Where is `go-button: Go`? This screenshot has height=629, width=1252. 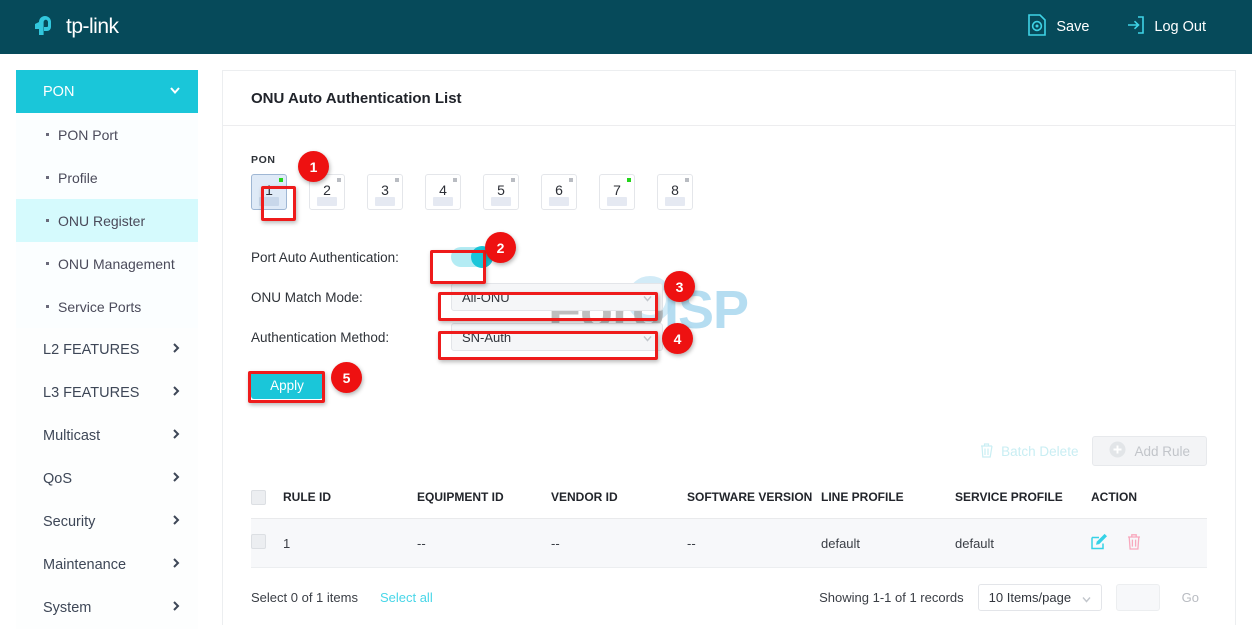 go-button: Go is located at coordinates (1190, 597).